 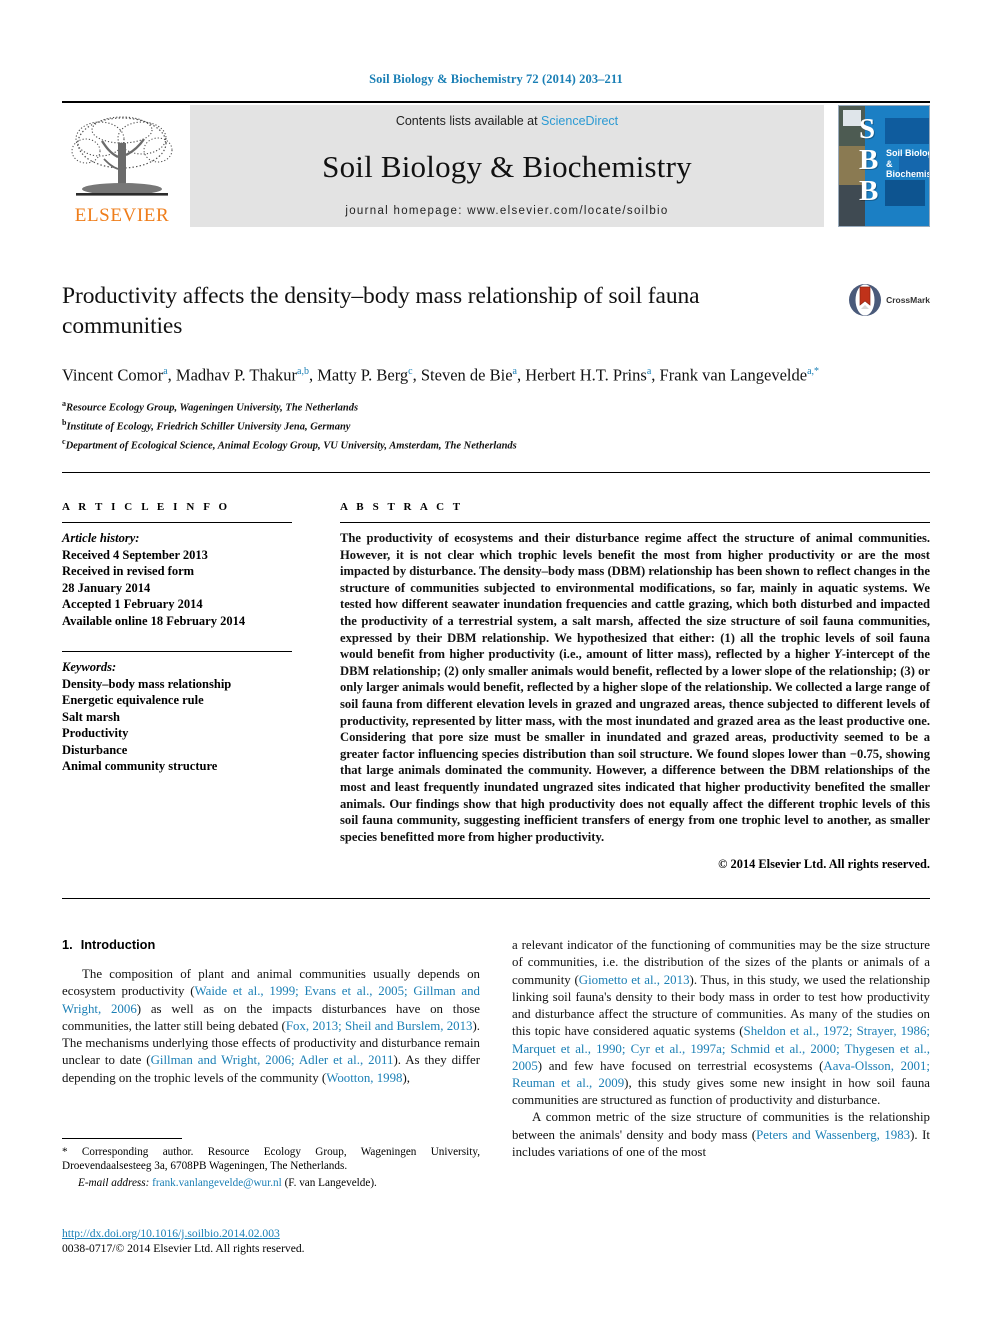 What do you see at coordinates (364, 1078) in the screenshot?
I see `citation-link: Wootton, 1998` at bounding box center [364, 1078].